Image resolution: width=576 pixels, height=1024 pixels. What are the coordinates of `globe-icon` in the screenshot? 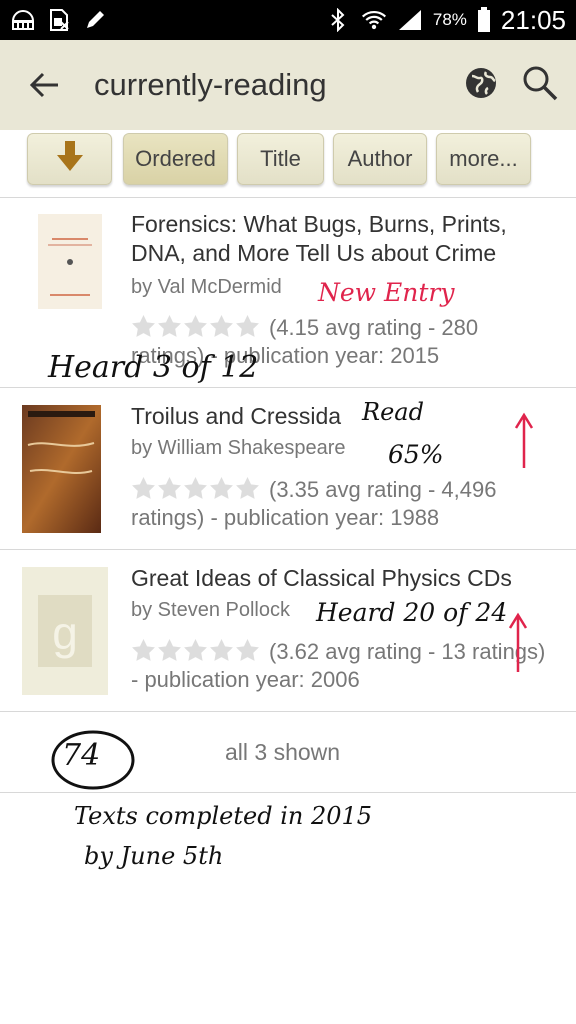 It's located at (481, 85).